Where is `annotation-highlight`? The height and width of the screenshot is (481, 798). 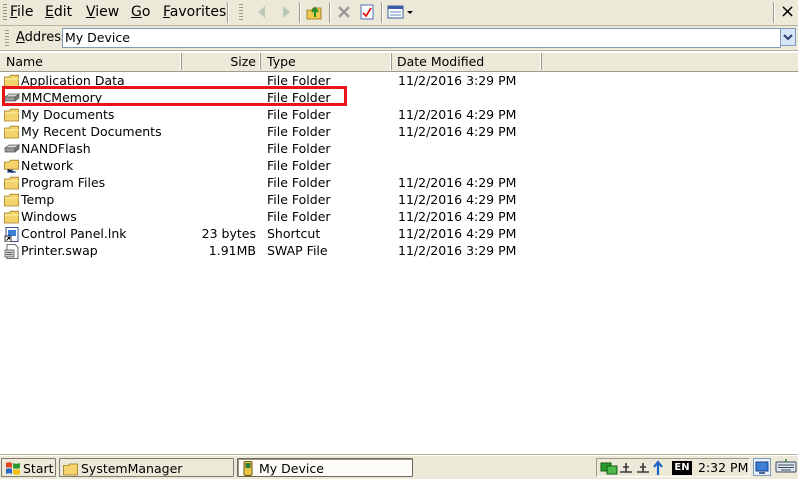
annotation-highlight is located at coordinates (174, 96).